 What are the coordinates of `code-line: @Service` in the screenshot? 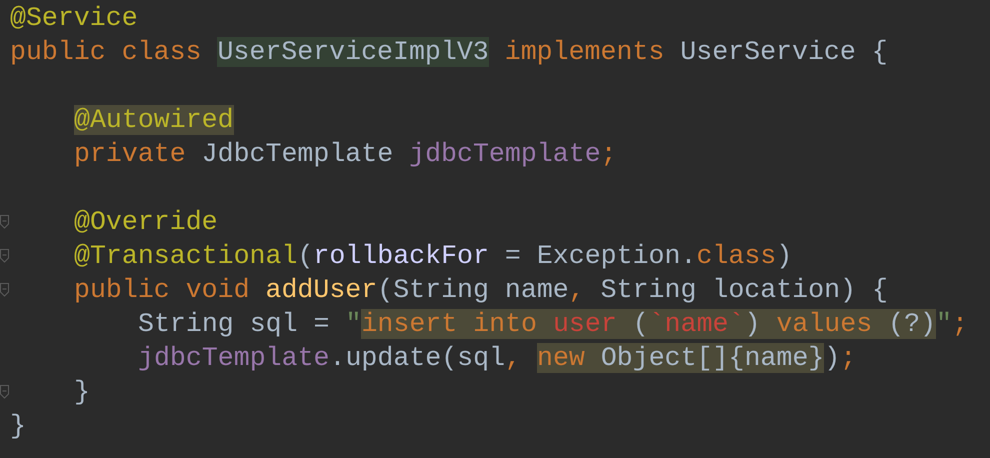 It's located at (74, 18).